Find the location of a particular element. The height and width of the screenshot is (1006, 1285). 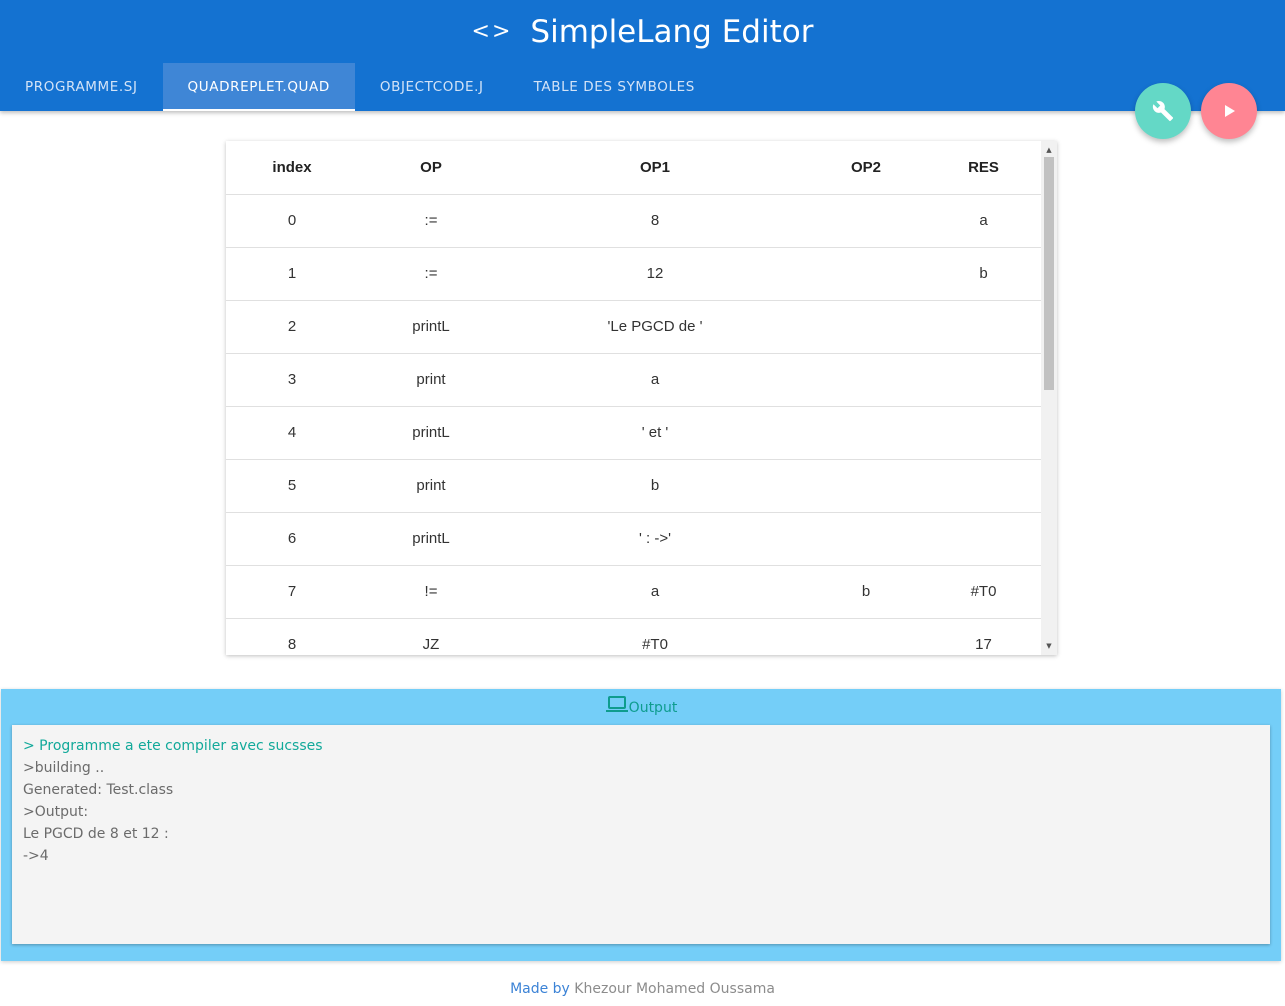

cell-op2: b is located at coordinates (866, 592).